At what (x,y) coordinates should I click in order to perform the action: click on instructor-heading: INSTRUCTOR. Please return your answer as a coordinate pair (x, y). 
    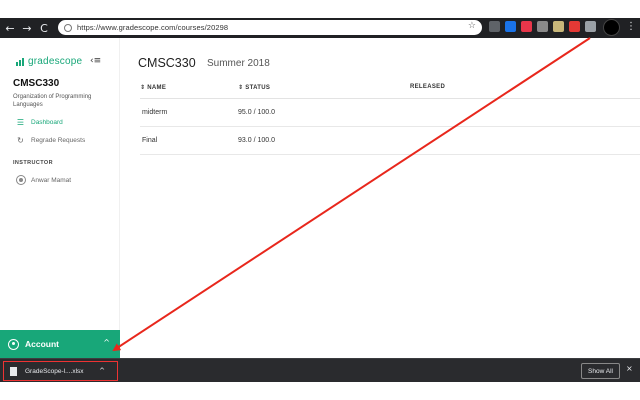
    Looking at the image, I should click on (33, 163).